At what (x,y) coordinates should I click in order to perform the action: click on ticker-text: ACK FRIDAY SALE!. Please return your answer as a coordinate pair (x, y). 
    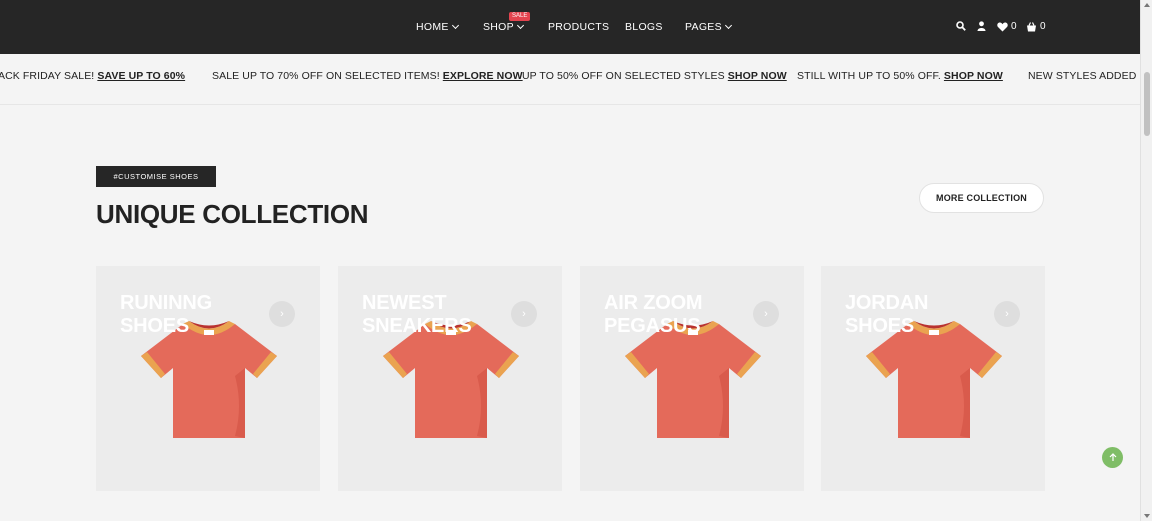
    Looking at the image, I should click on (49, 76).